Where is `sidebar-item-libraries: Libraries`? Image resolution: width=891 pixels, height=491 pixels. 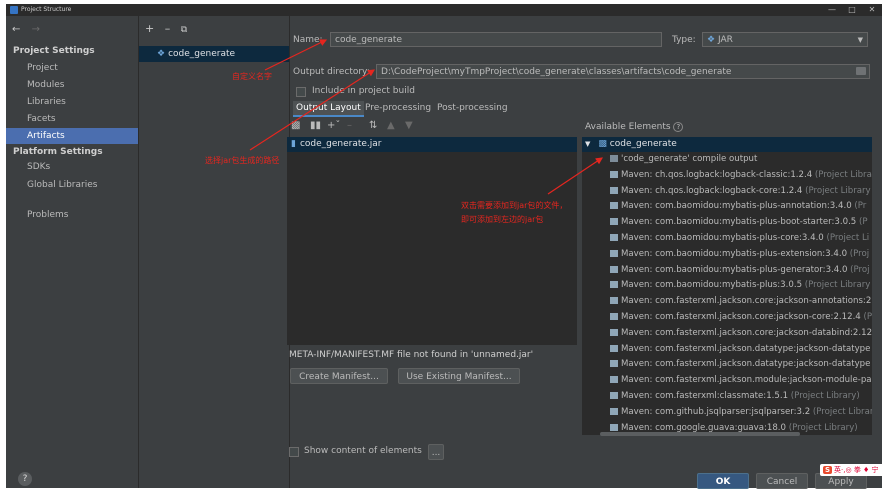 sidebar-item-libraries: Libraries is located at coordinates (72, 102).